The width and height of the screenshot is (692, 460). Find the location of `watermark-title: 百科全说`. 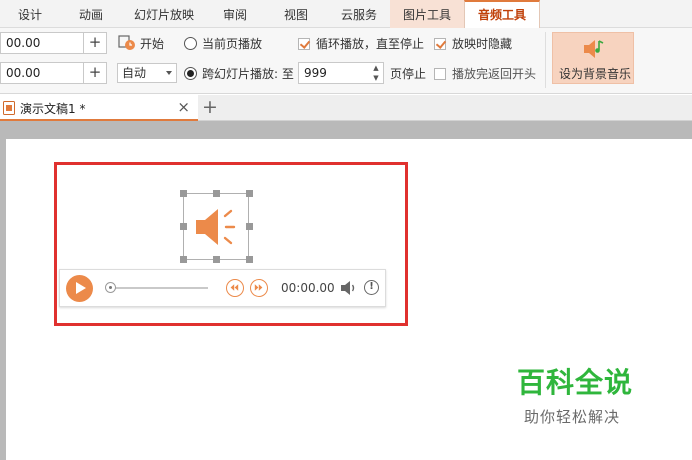

watermark-title: 百科全说 is located at coordinates (575, 382).